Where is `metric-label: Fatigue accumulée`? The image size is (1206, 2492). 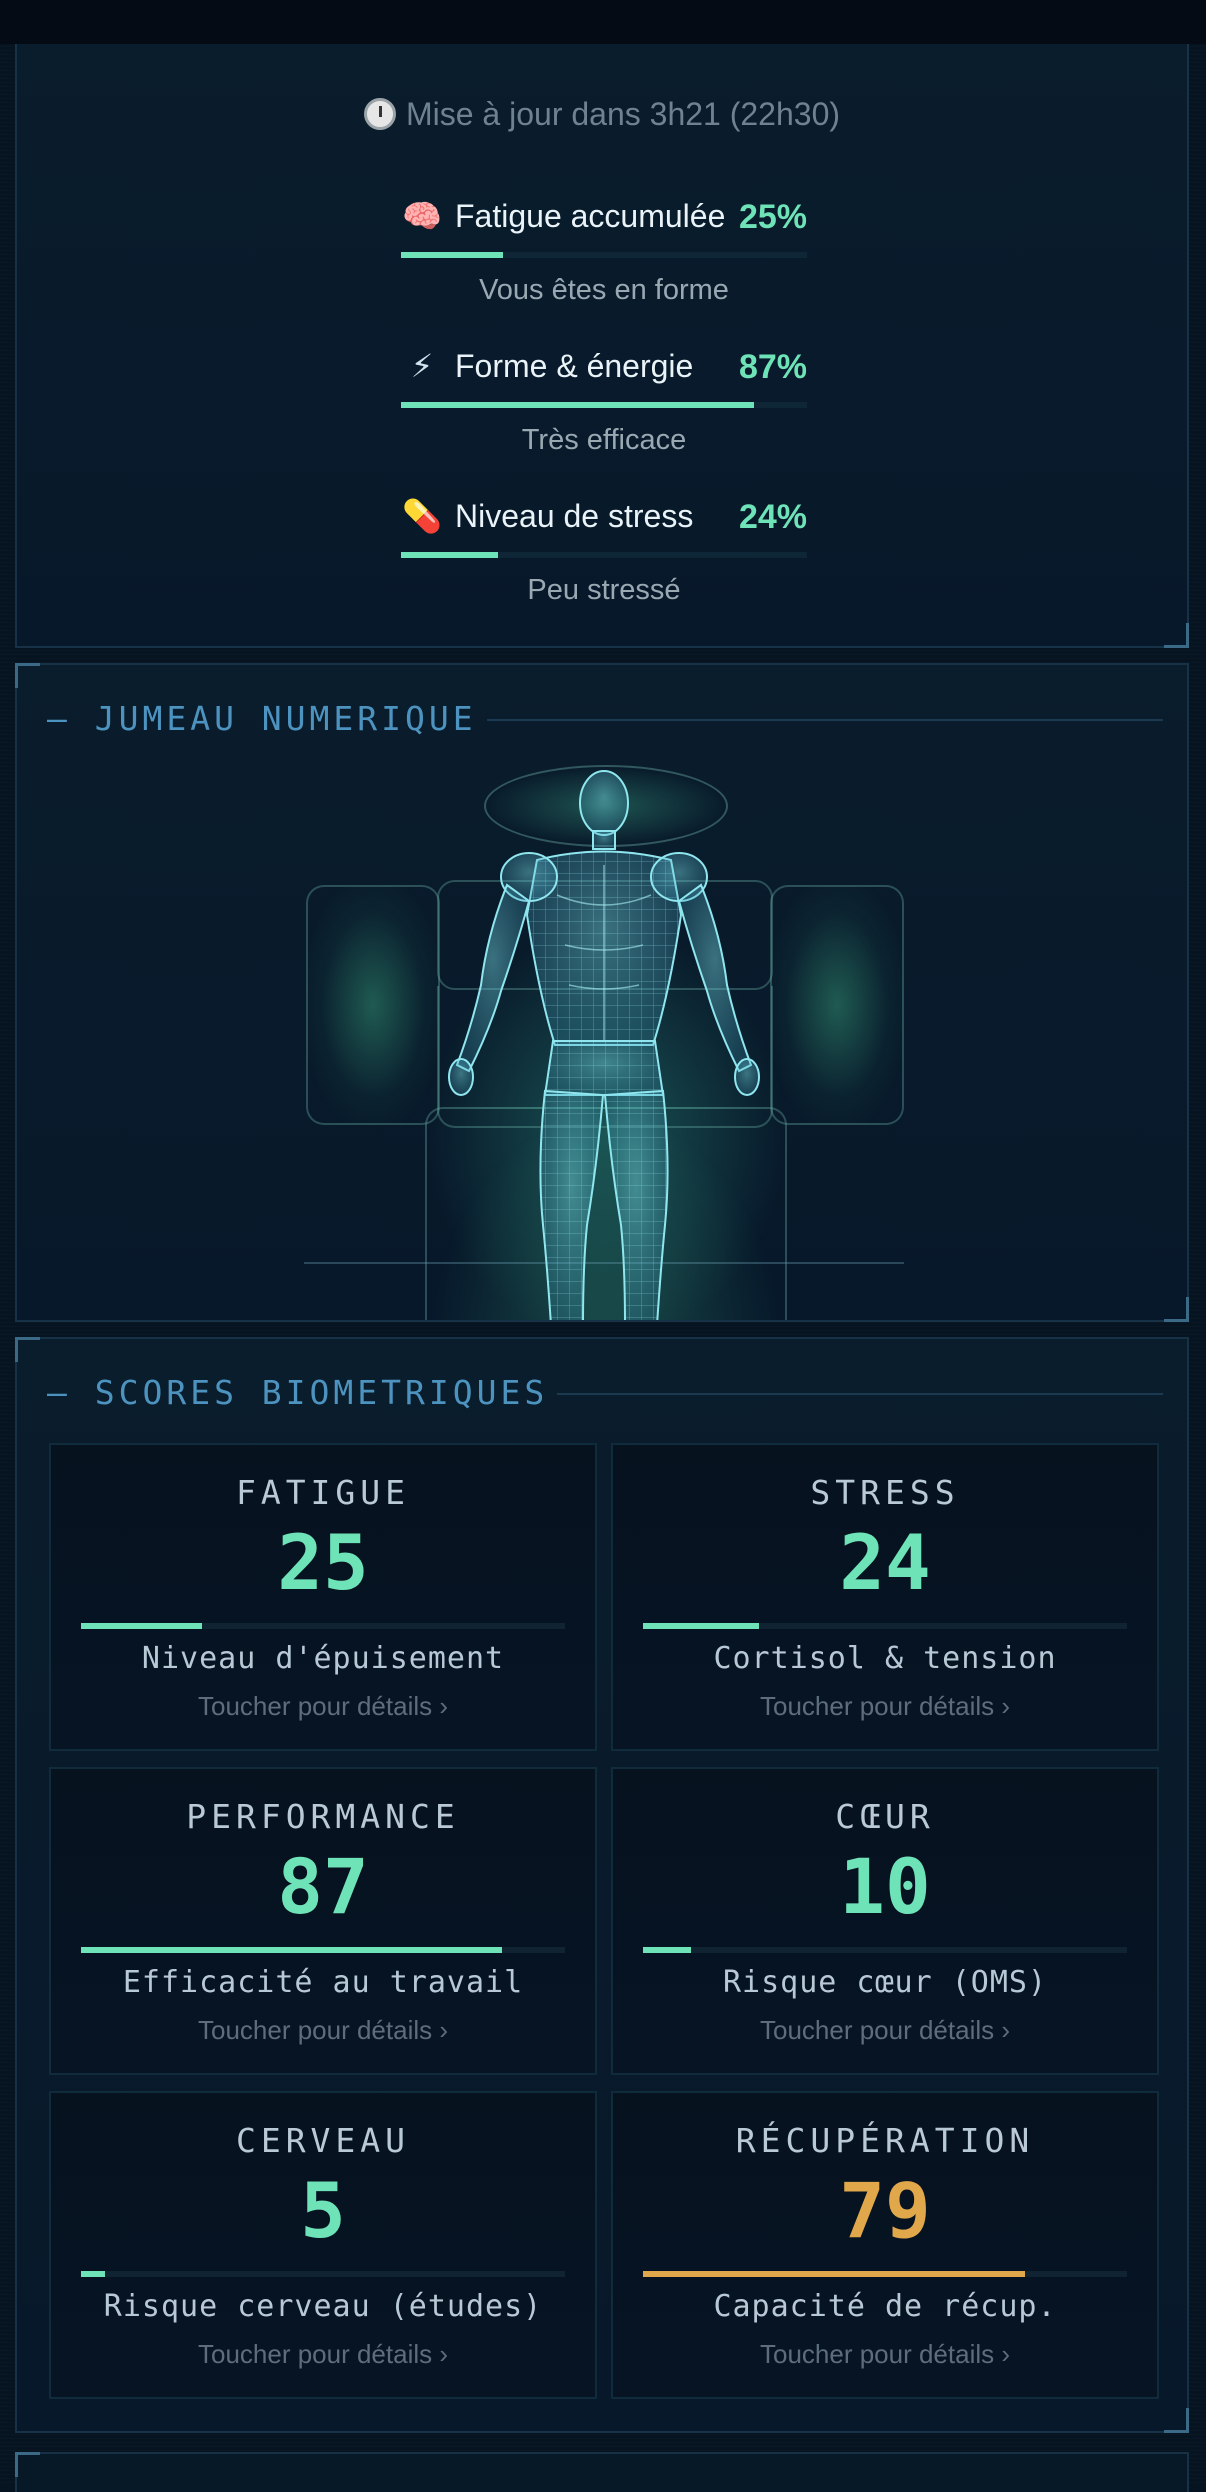 metric-label: Fatigue accumulée is located at coordinates (590, 216).